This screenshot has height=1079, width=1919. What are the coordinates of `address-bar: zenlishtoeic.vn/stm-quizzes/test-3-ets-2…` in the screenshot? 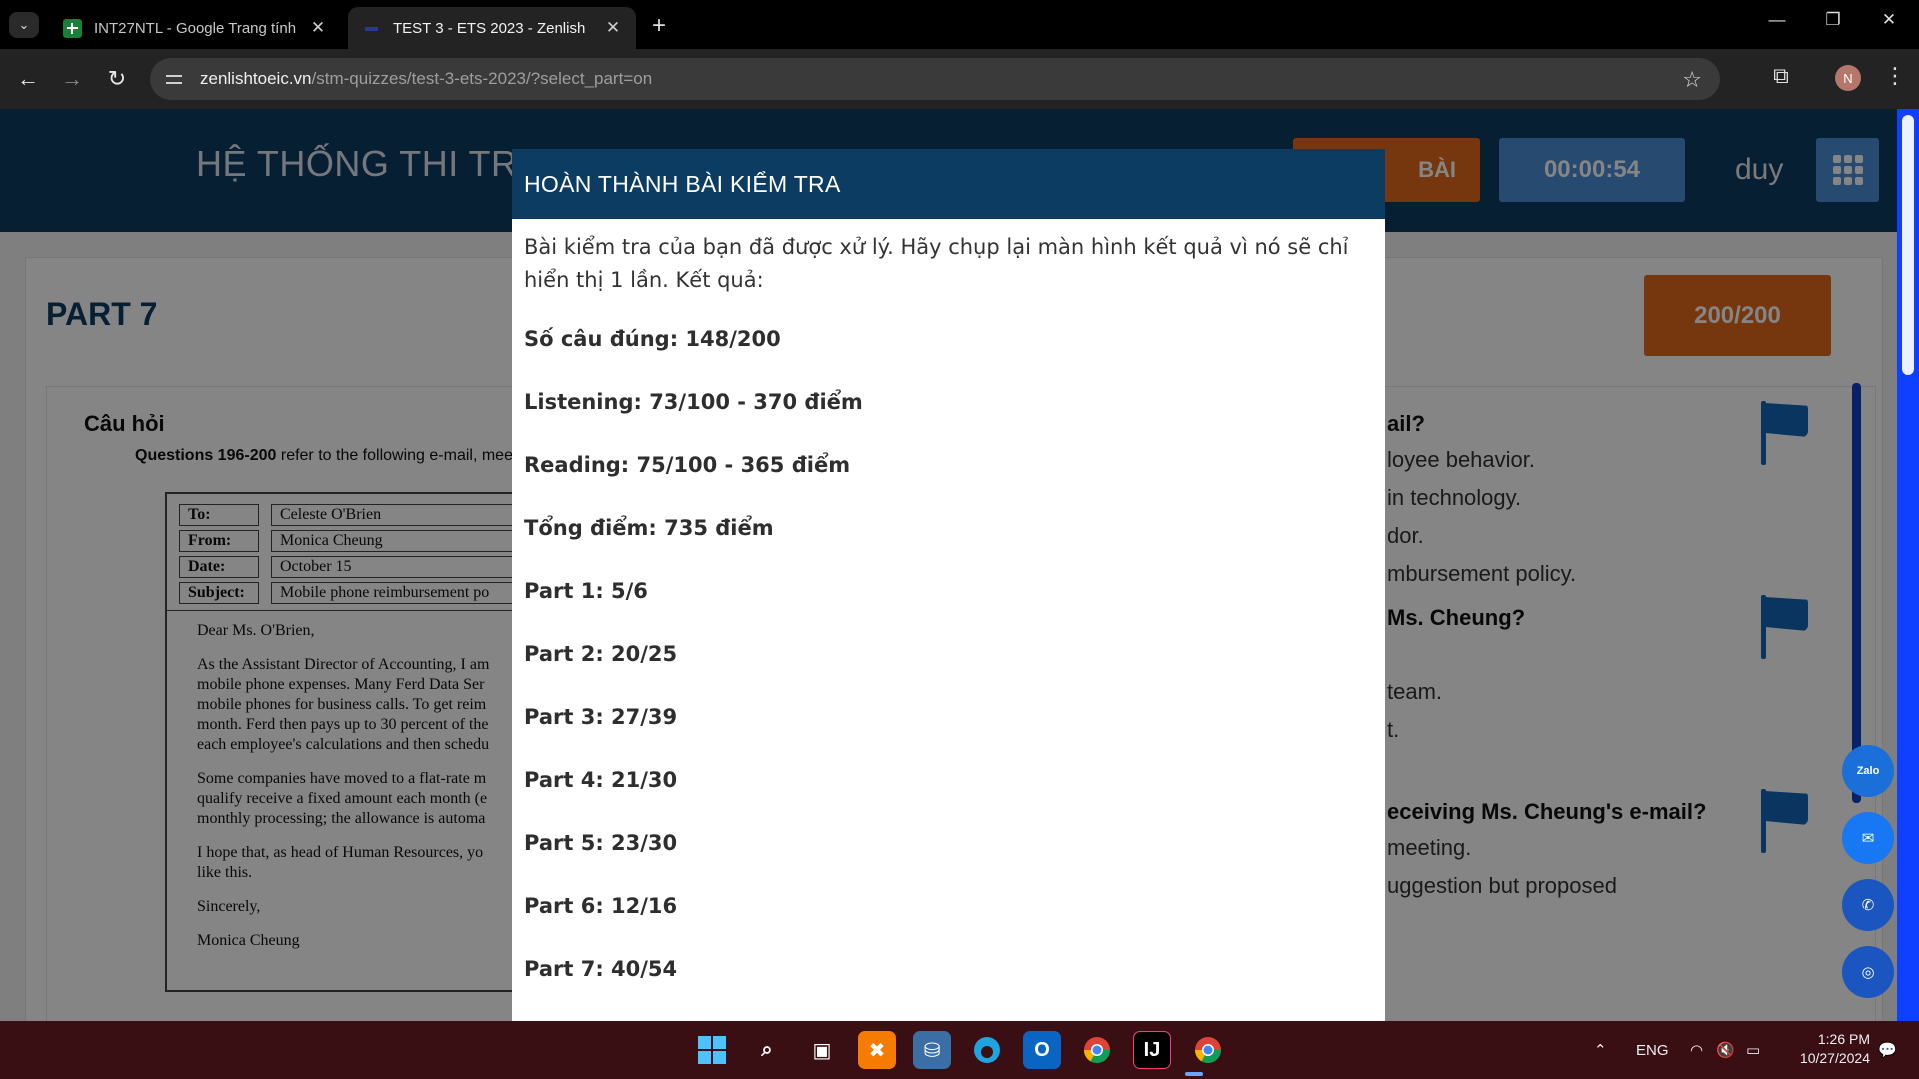 It's located at (935, 79).